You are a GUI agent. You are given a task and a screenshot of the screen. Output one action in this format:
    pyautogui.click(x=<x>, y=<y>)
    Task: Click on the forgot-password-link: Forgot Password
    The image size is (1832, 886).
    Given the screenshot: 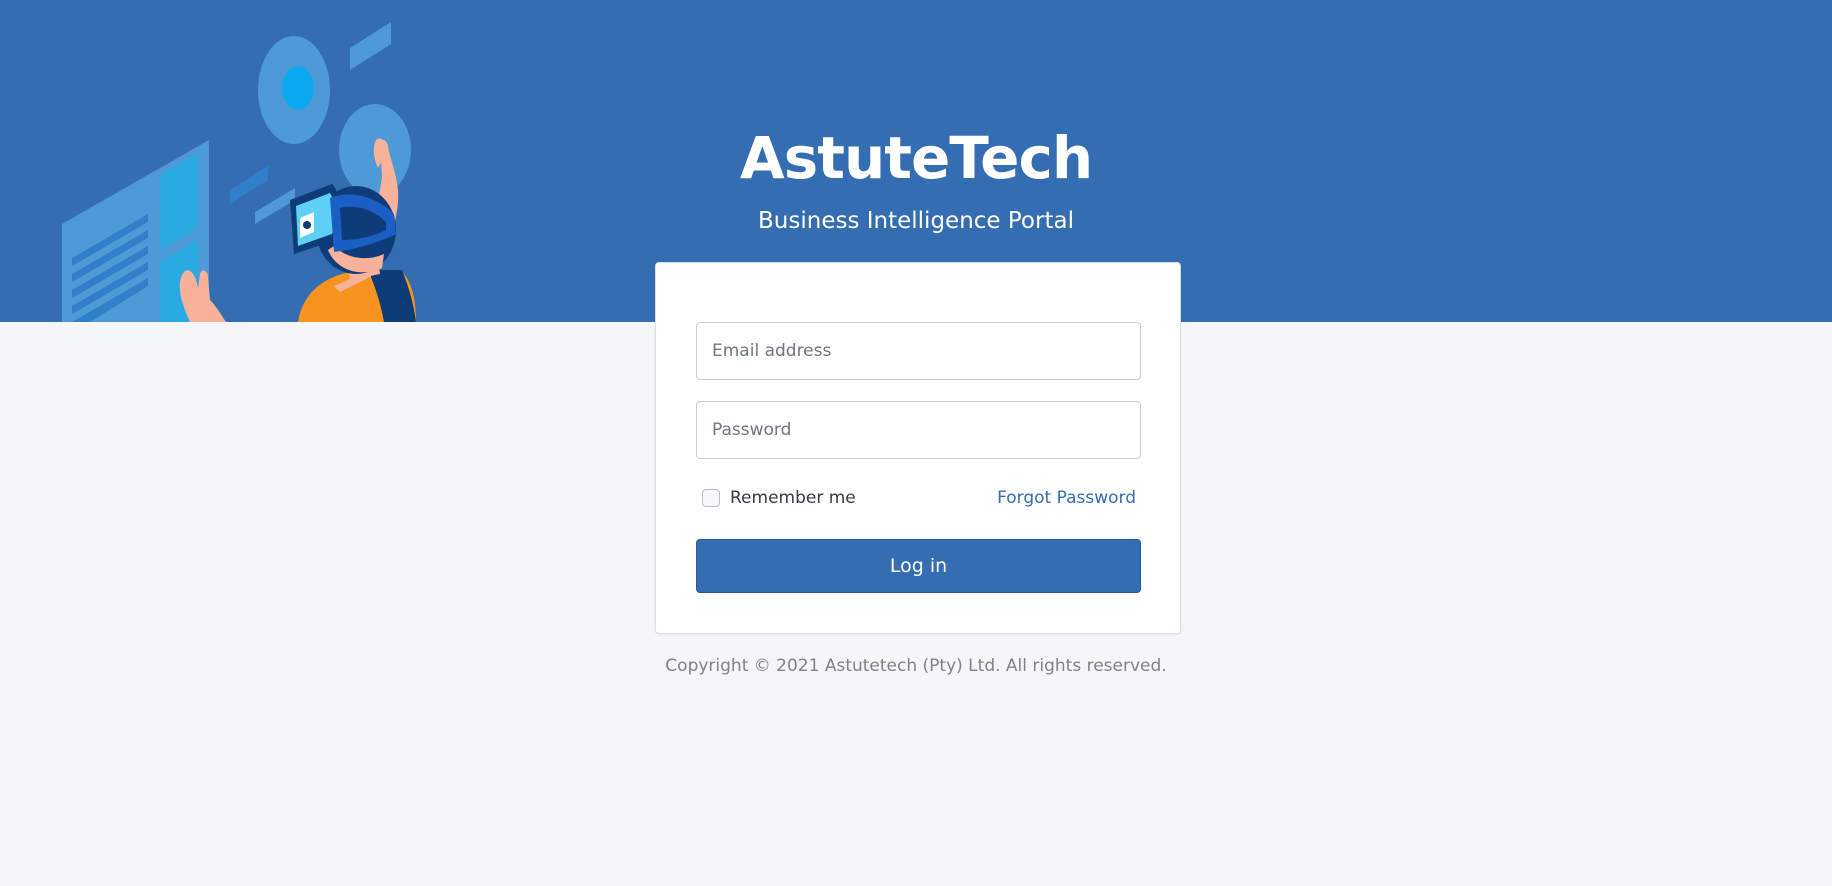 What is the action you would take?
    pyautogui.click(x=1066, y=498)
    